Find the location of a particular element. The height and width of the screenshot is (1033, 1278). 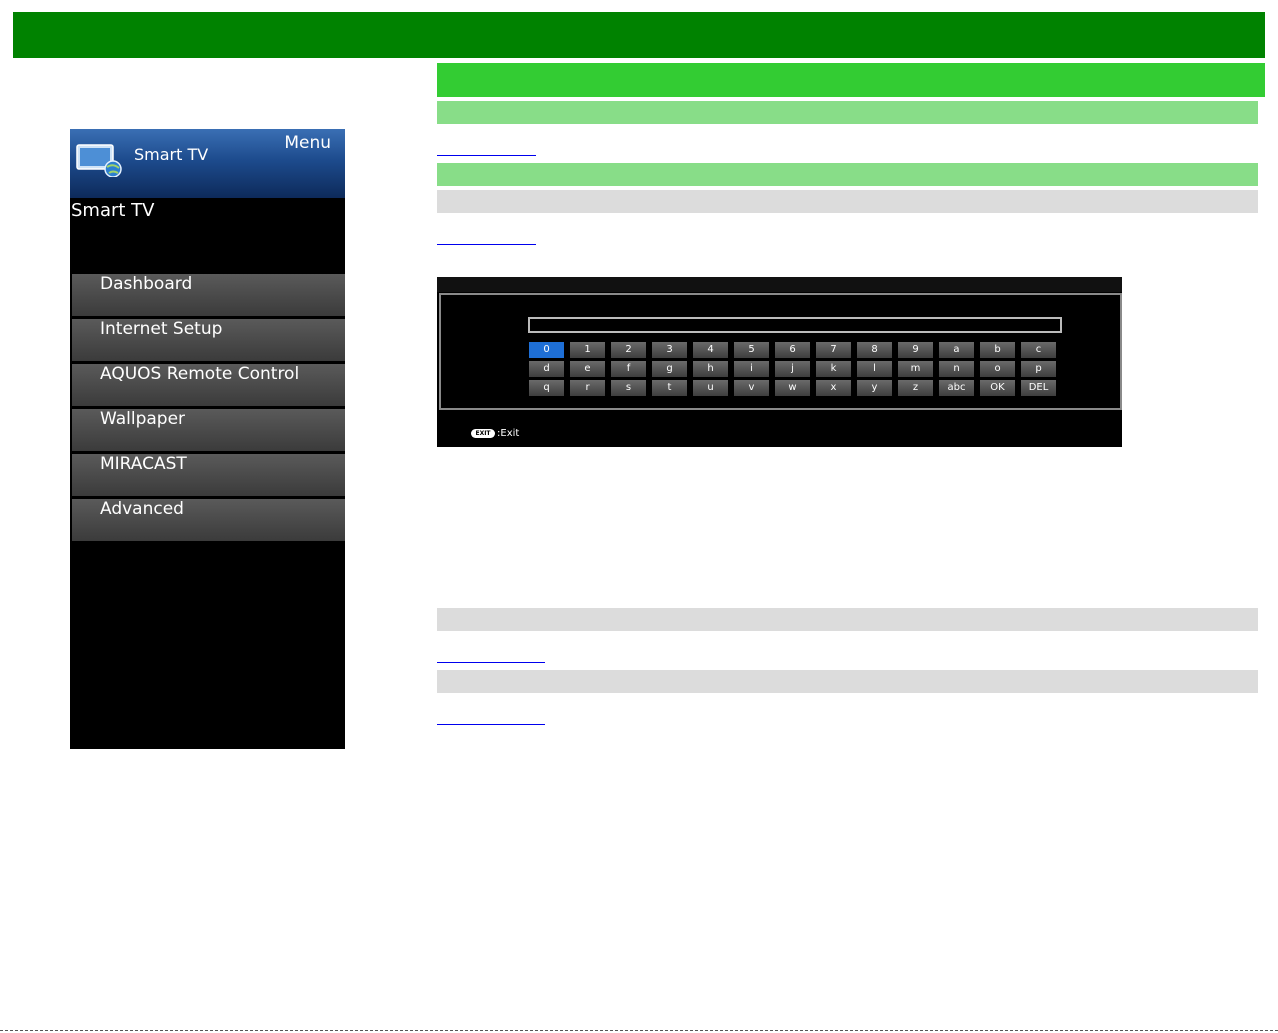

keyboard-input-field is located at coordinates (795, 325).